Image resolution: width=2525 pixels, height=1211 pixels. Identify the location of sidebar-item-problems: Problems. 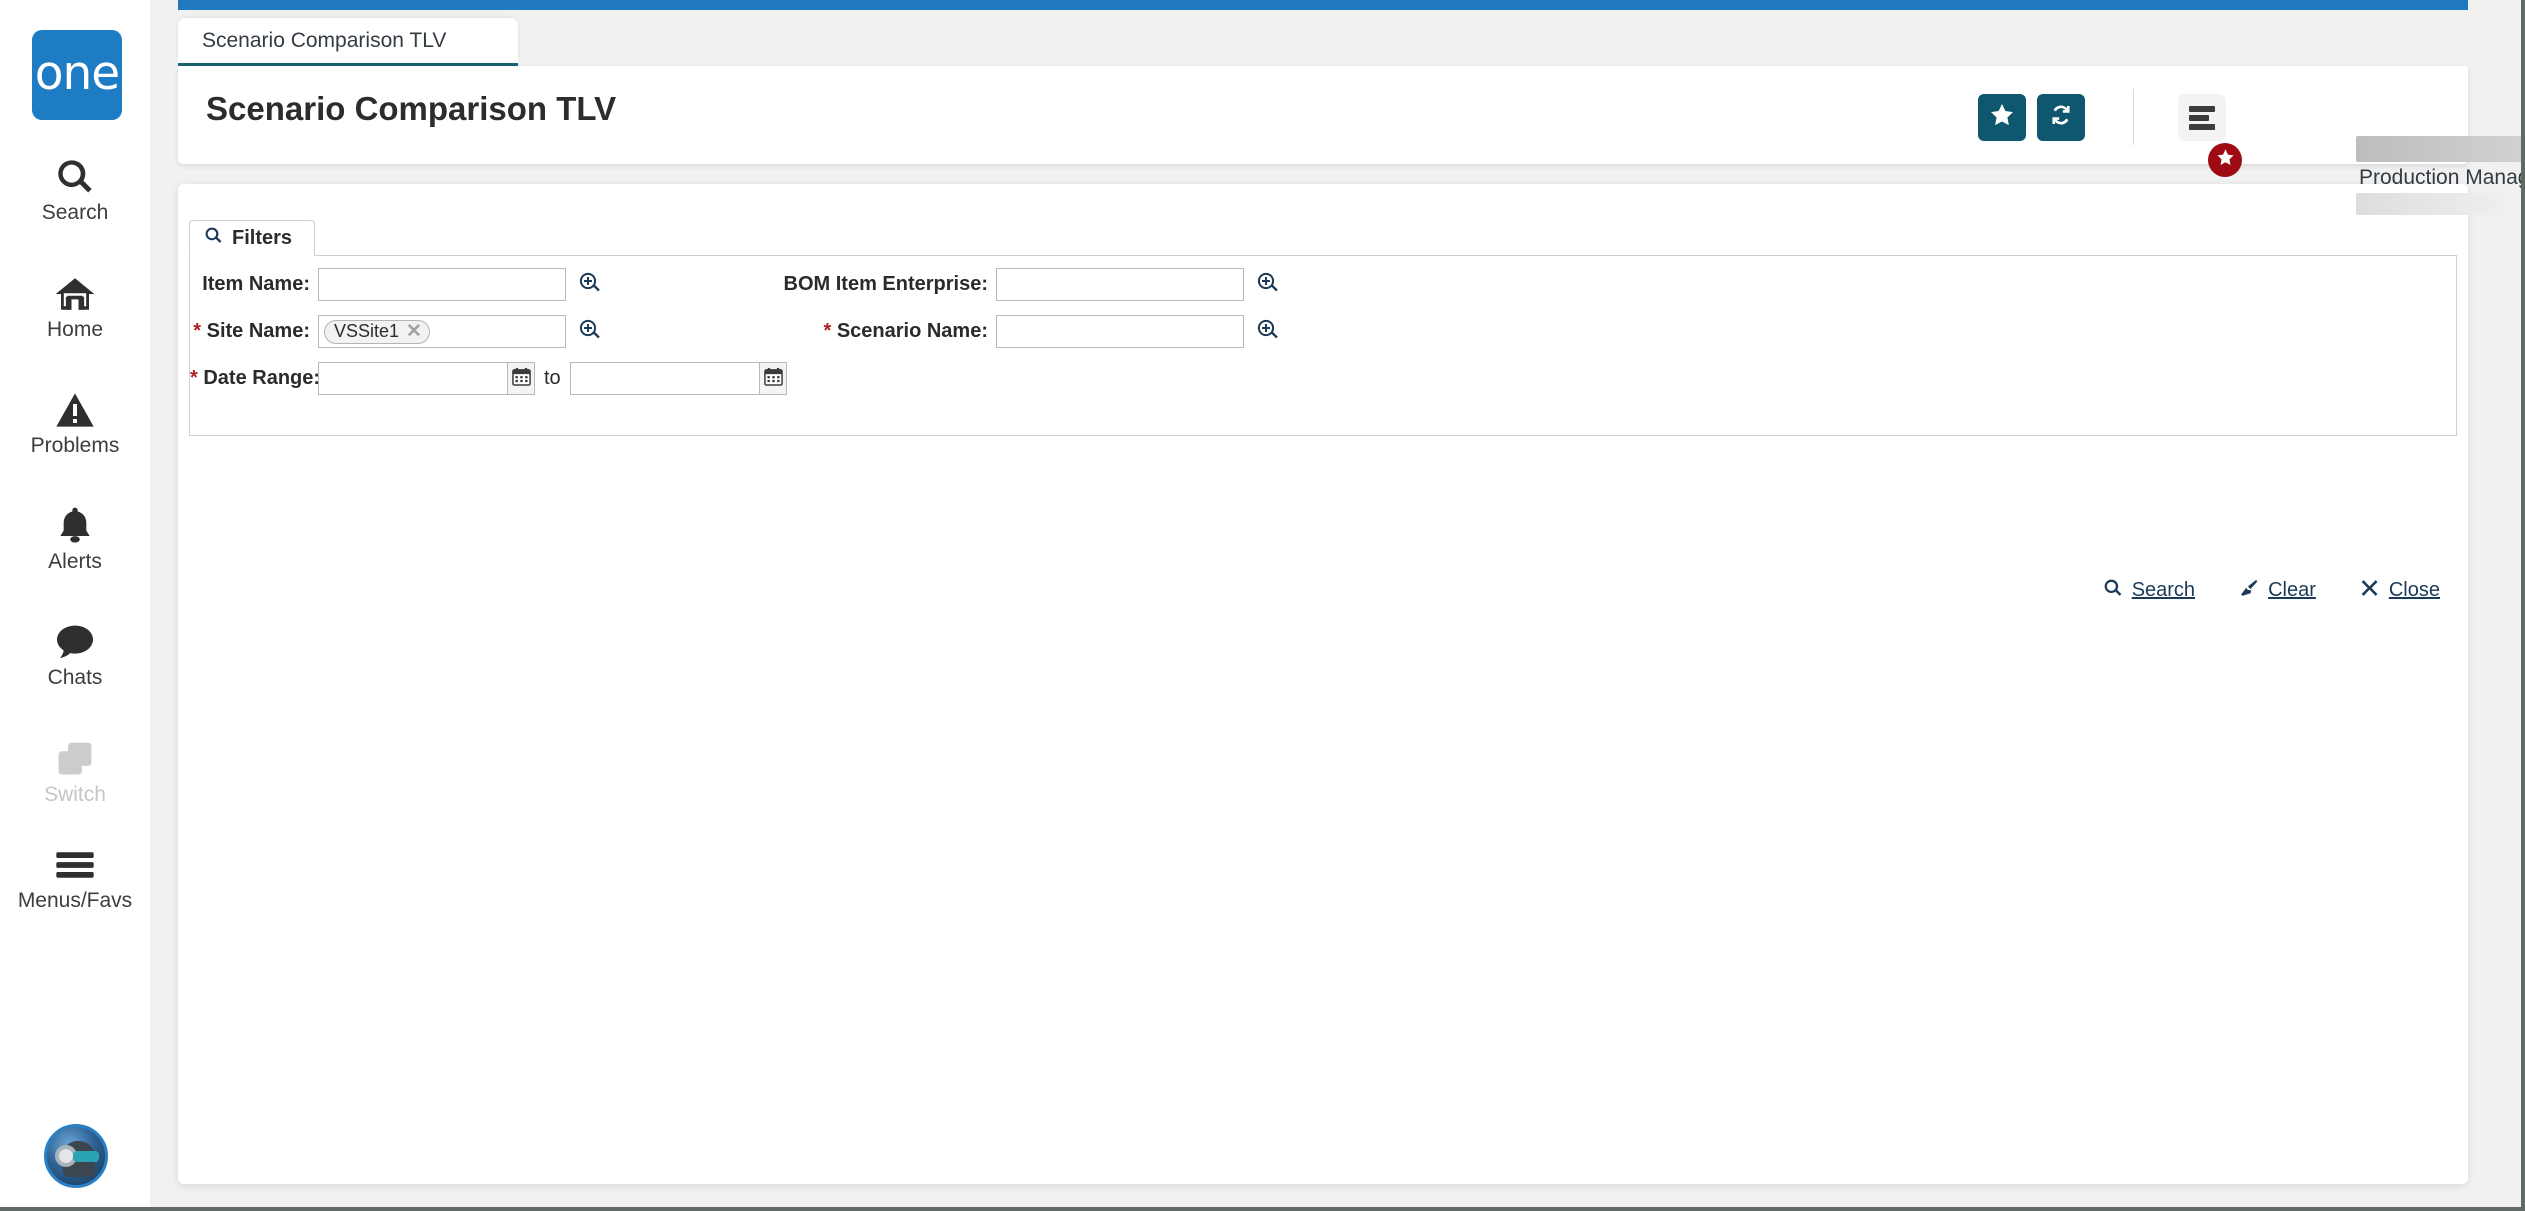
(75, 423).